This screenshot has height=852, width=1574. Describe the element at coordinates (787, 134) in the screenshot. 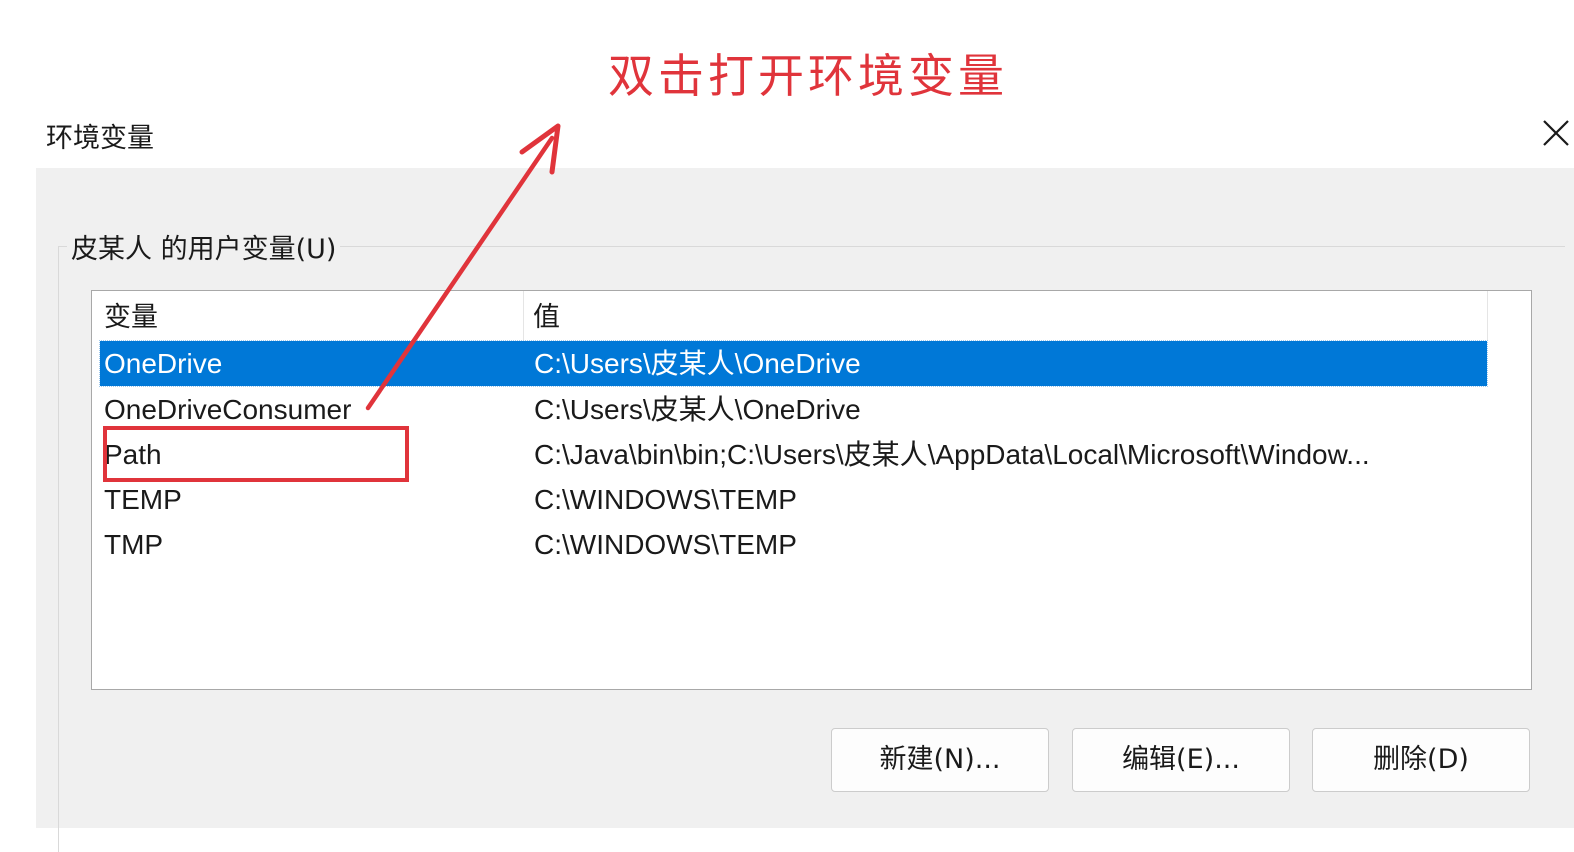

I see `title-bar: 环境变量` at that location.